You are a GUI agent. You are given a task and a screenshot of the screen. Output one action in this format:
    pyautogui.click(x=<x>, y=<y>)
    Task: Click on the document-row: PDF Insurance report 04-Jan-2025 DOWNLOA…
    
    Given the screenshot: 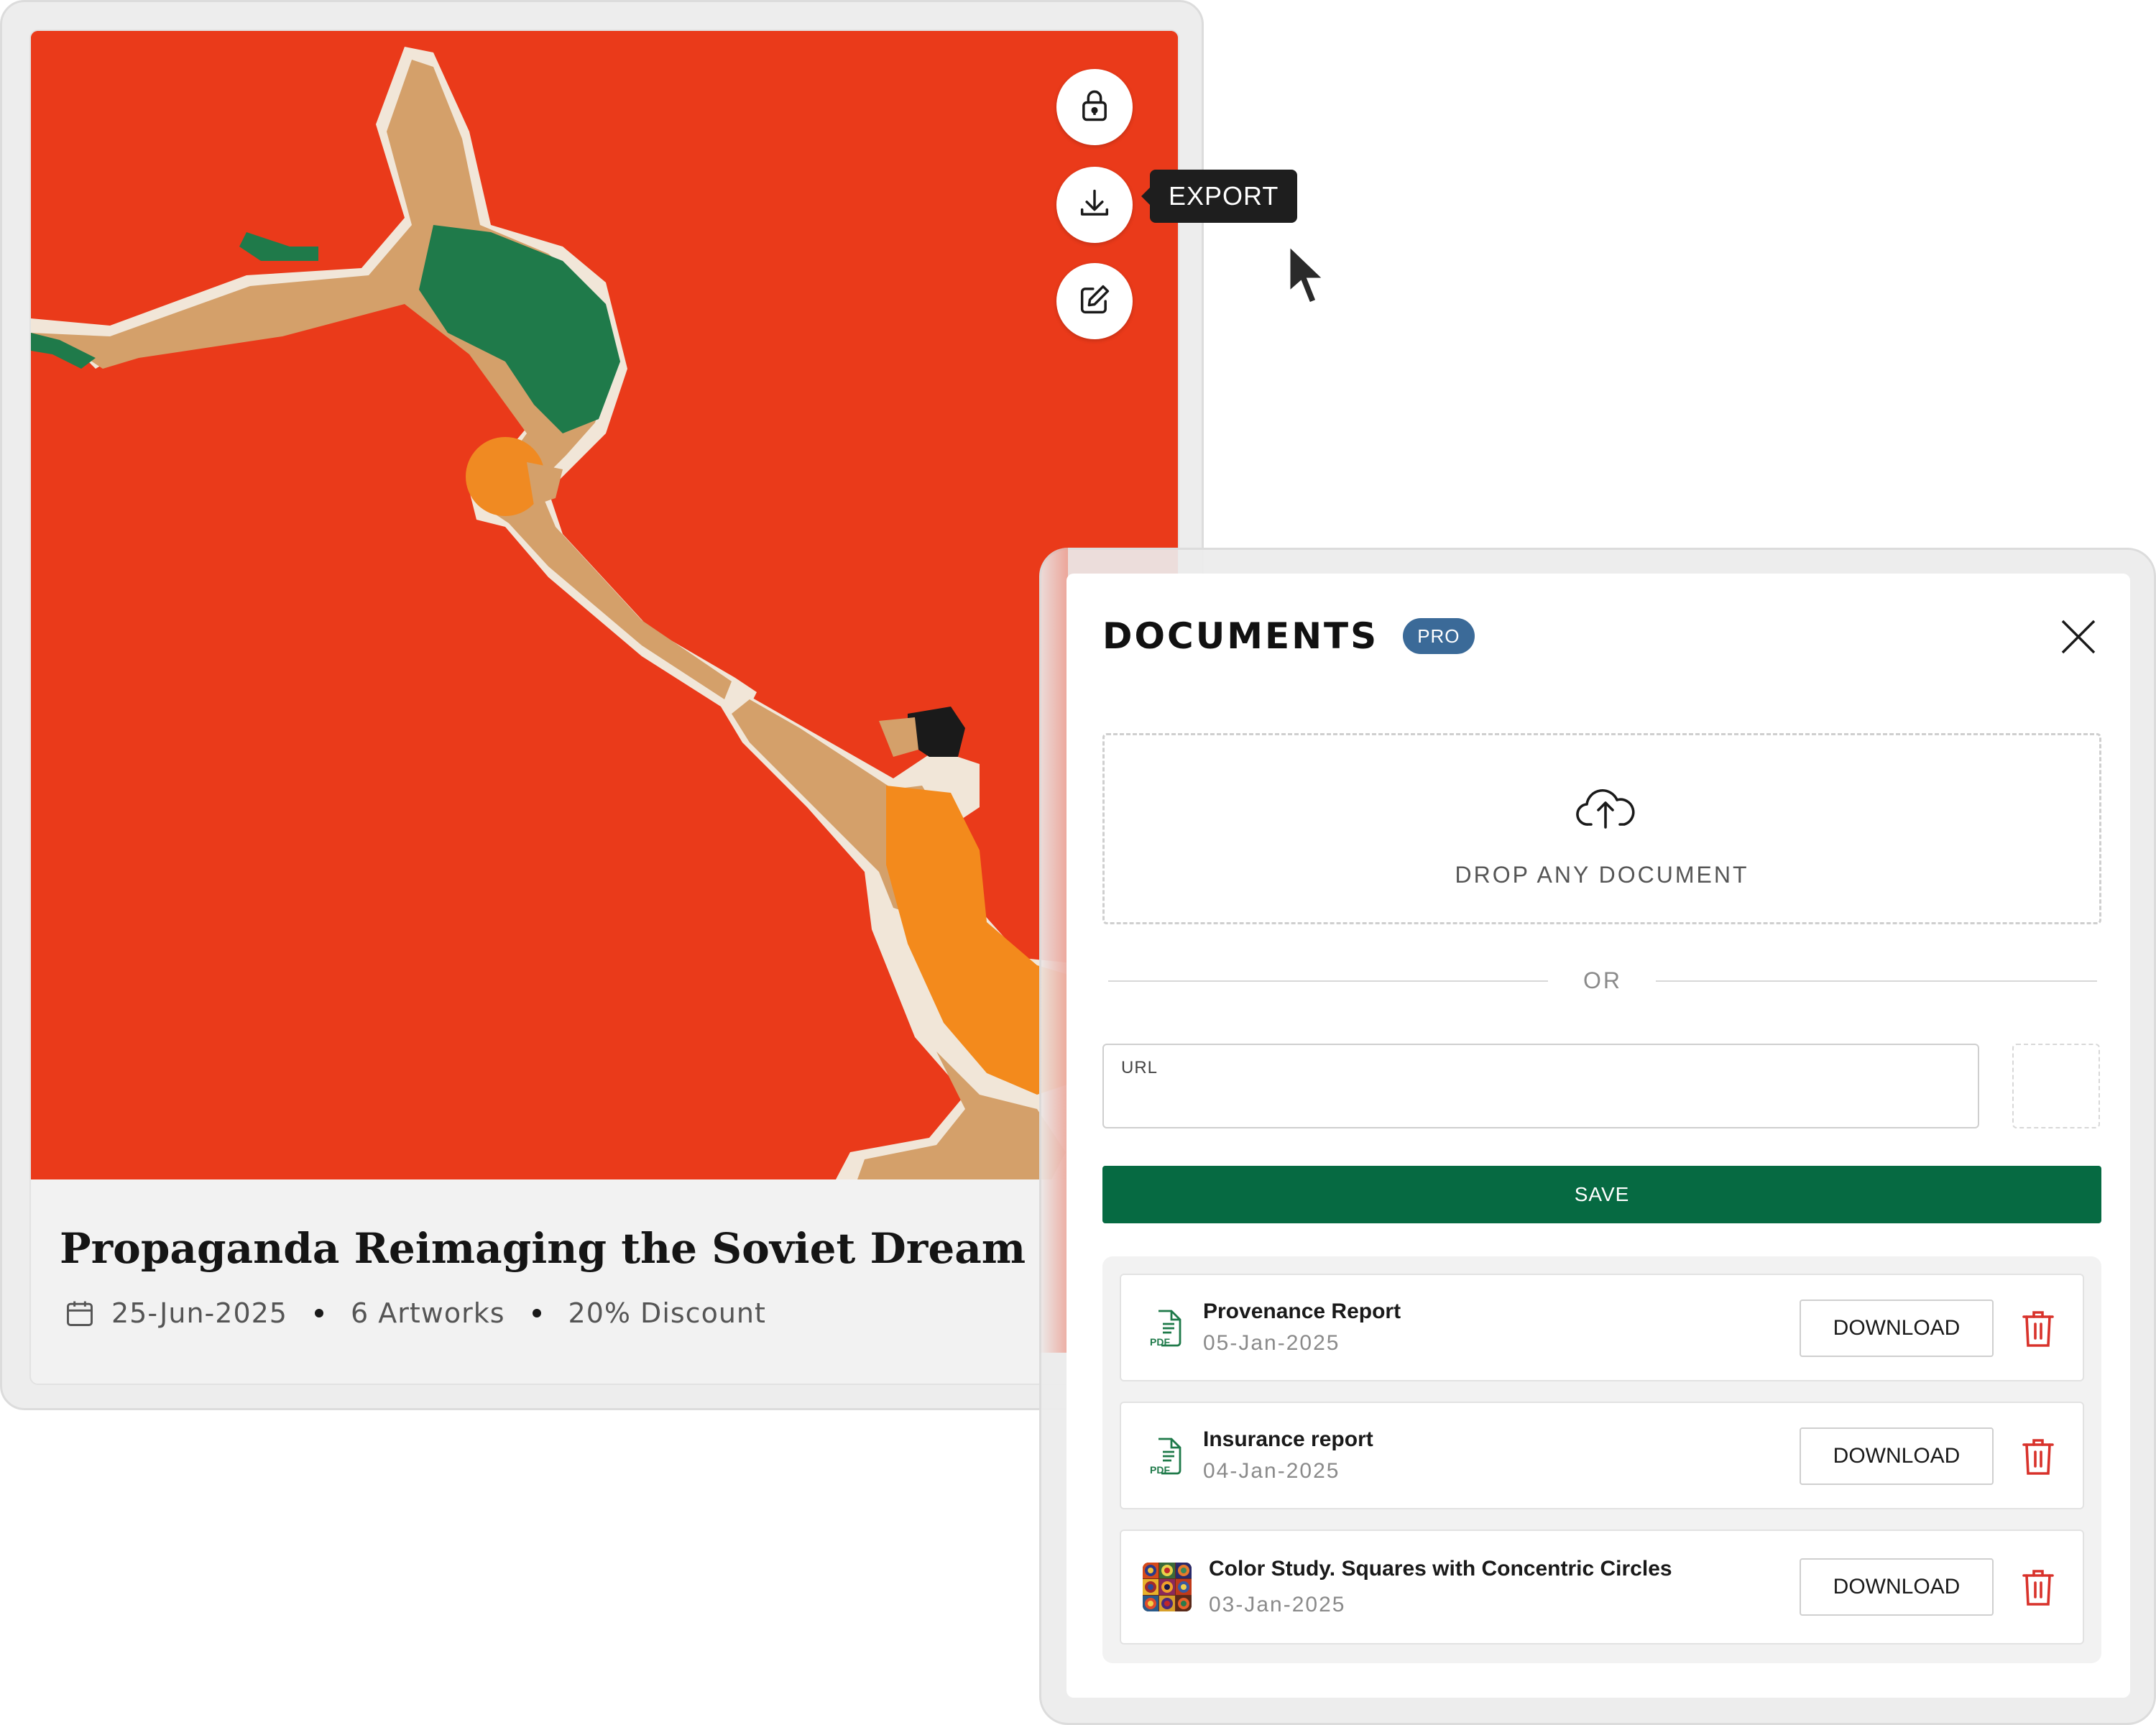 What is the action you would take?
    pyautogui.click(x=1602, y=1455)
    